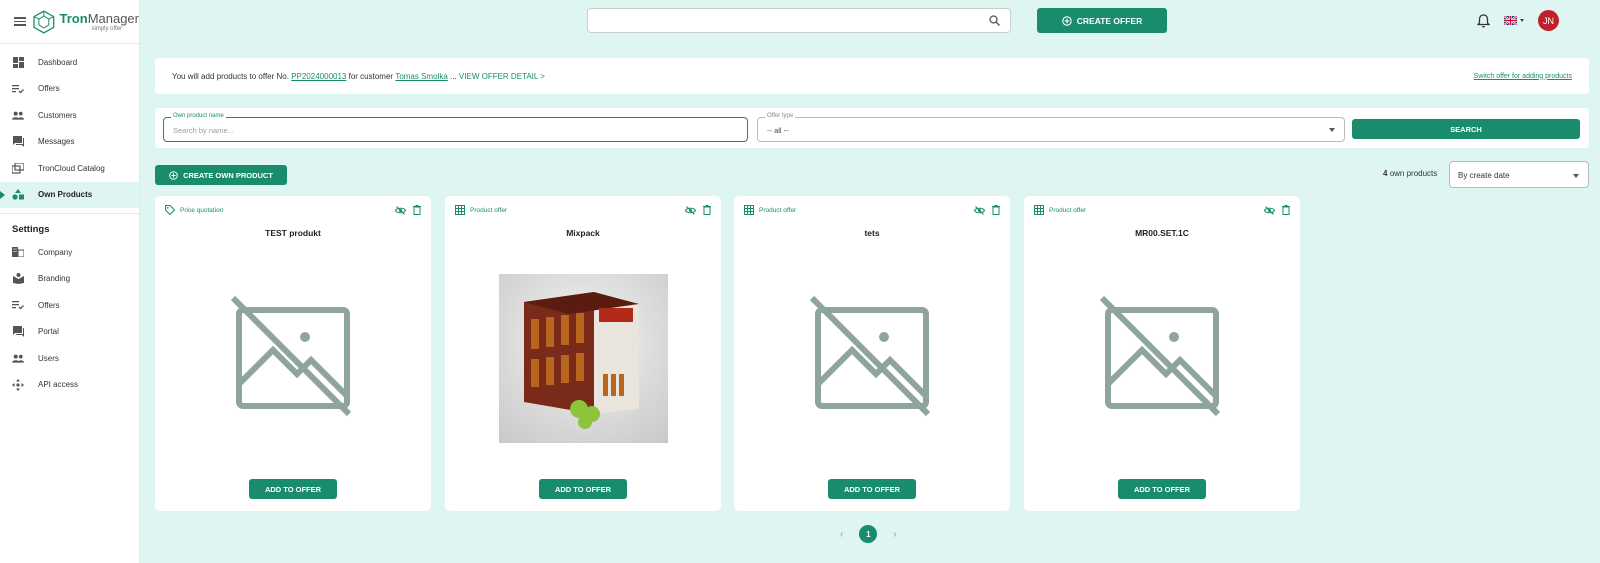 This screenshot has height=563, width=1600. Describe the element at coordinates (583, 210) in the screenshot. I see `card-header: Product offer` at that location.